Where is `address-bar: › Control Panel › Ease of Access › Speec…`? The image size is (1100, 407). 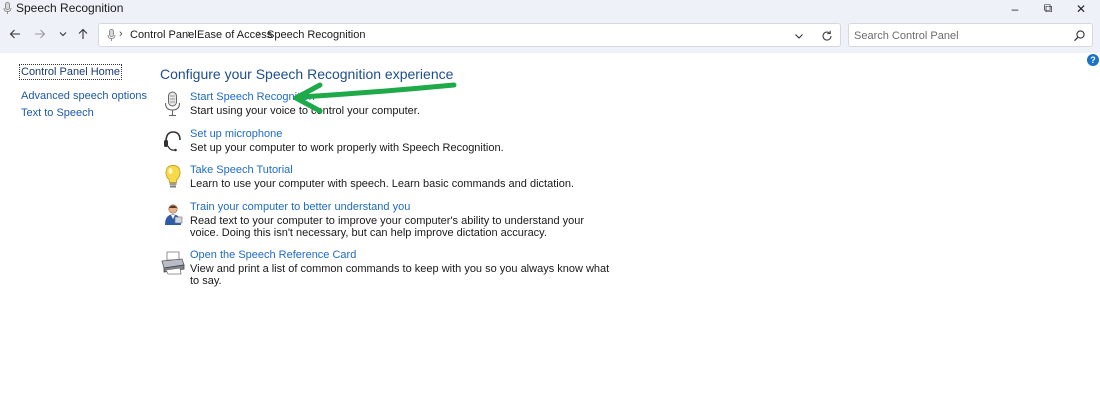 address-bar: › Control Panel › Ease of Access › Speec… is located at coordinates (469, 35).